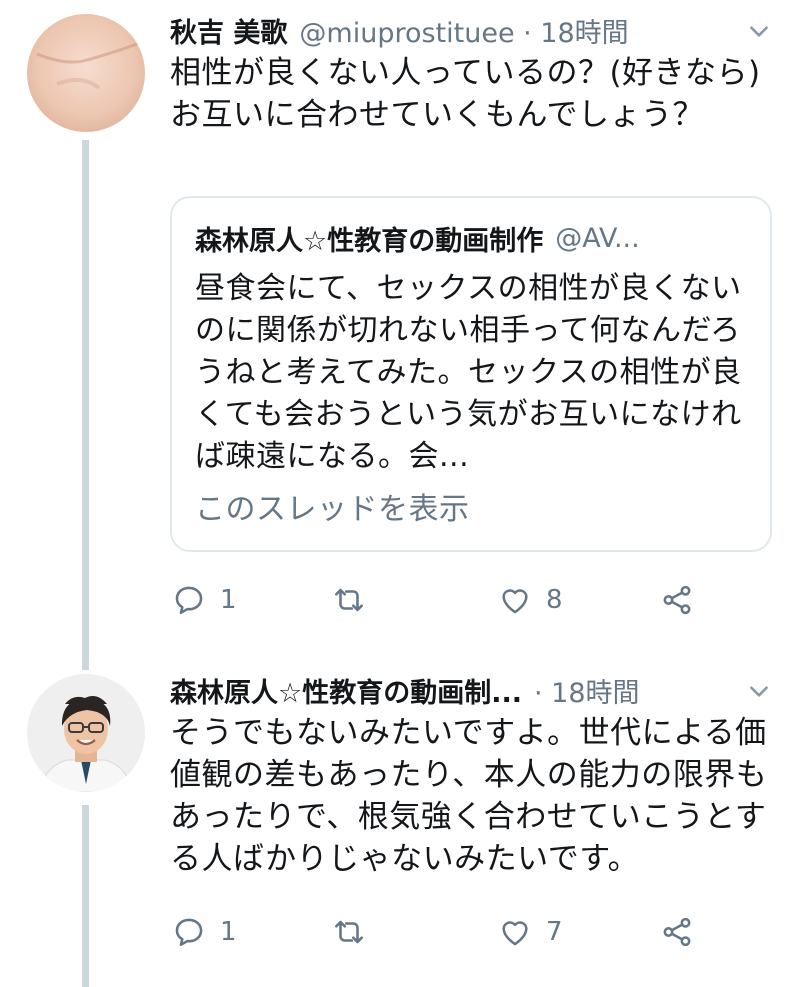 This screenshot has width=800, height=987. I want to click on like-count: 8, so click(554, 600).